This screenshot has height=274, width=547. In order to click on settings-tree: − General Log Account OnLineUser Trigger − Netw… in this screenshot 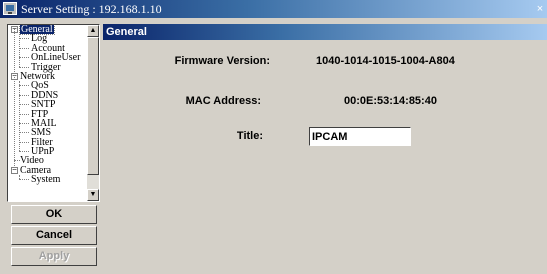, I will do `click(53, 113)`.